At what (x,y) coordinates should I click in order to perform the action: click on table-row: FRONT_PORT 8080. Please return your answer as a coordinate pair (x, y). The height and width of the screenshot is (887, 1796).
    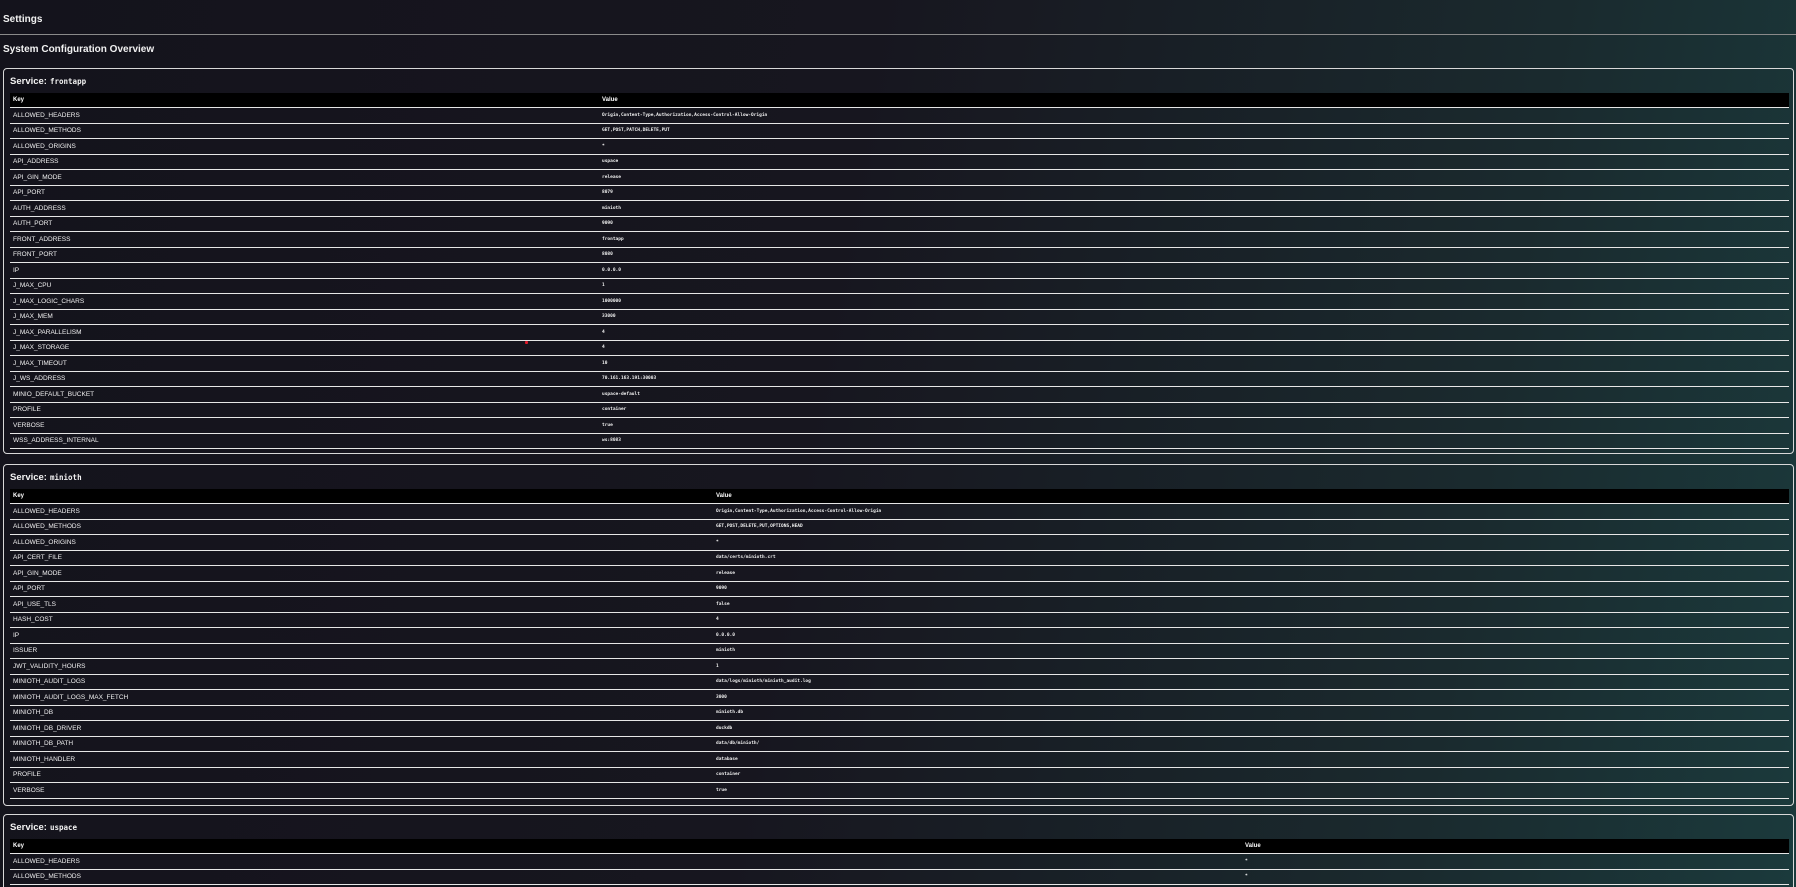
    Looking at the image, I should click on (899, 255).